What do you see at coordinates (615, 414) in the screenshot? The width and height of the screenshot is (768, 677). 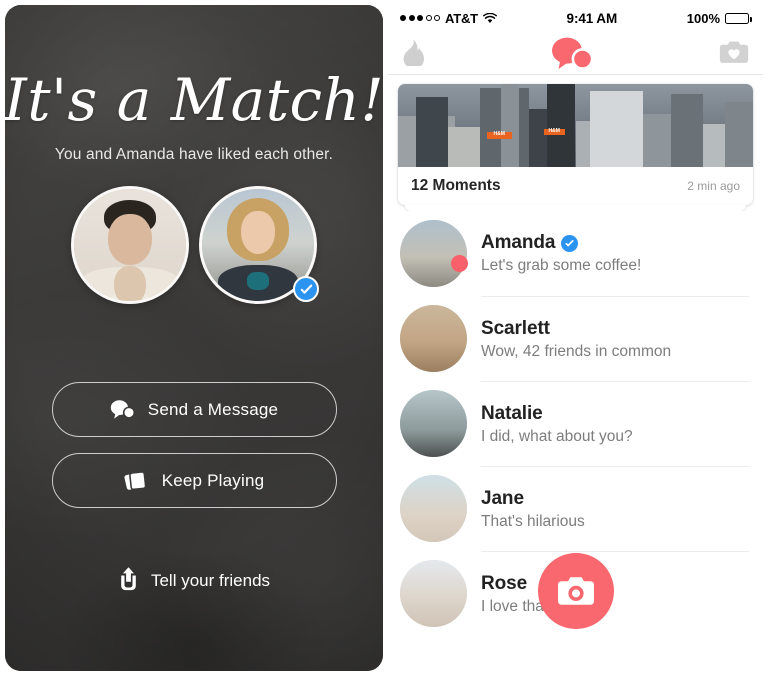 I see `match-name-line: Natalie` at bounding box center [615, 414].